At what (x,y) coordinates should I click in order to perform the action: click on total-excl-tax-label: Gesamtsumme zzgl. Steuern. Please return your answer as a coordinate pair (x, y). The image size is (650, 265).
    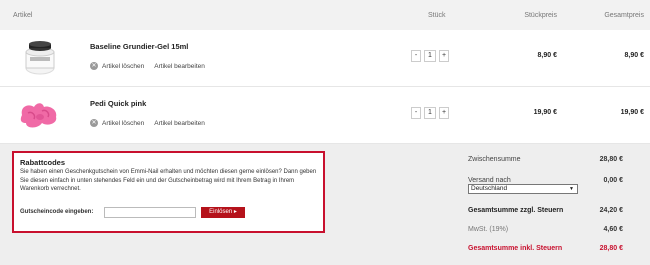
    Looking at the image, I should click on (516, 210).